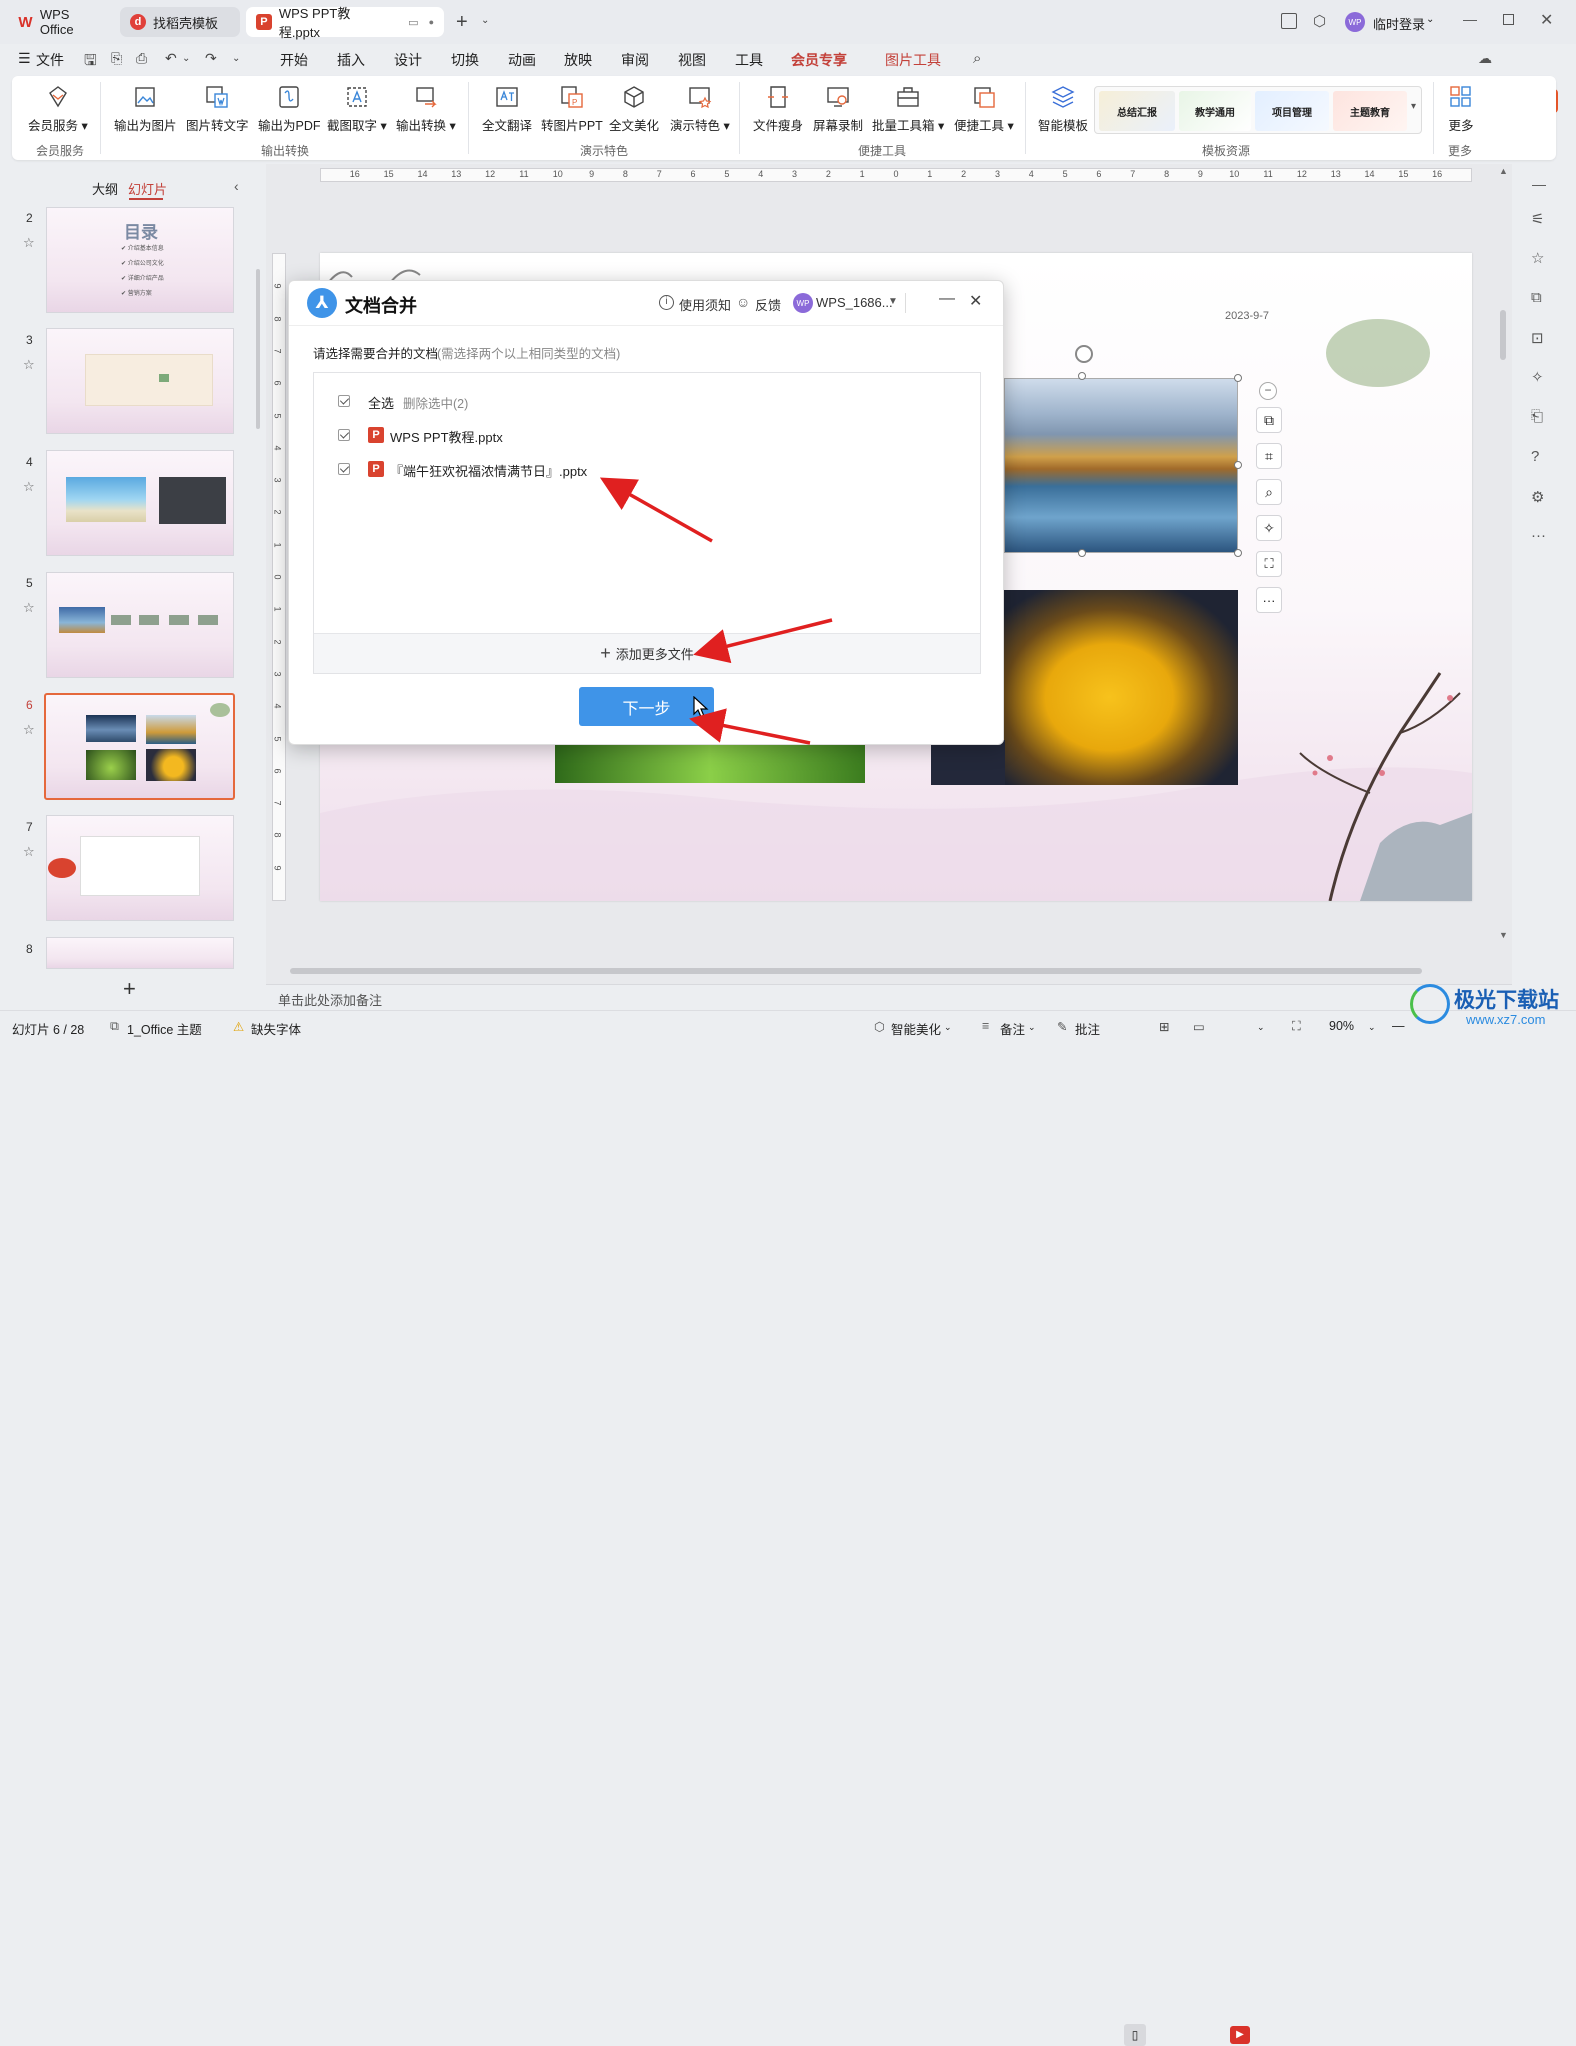 This screenshot has height=2046, width=1576. What do you see at coordinates (913, 60) in the screenshot?
I see `tab-picture-tools: 图片工具` at bounding box center [913, 60].